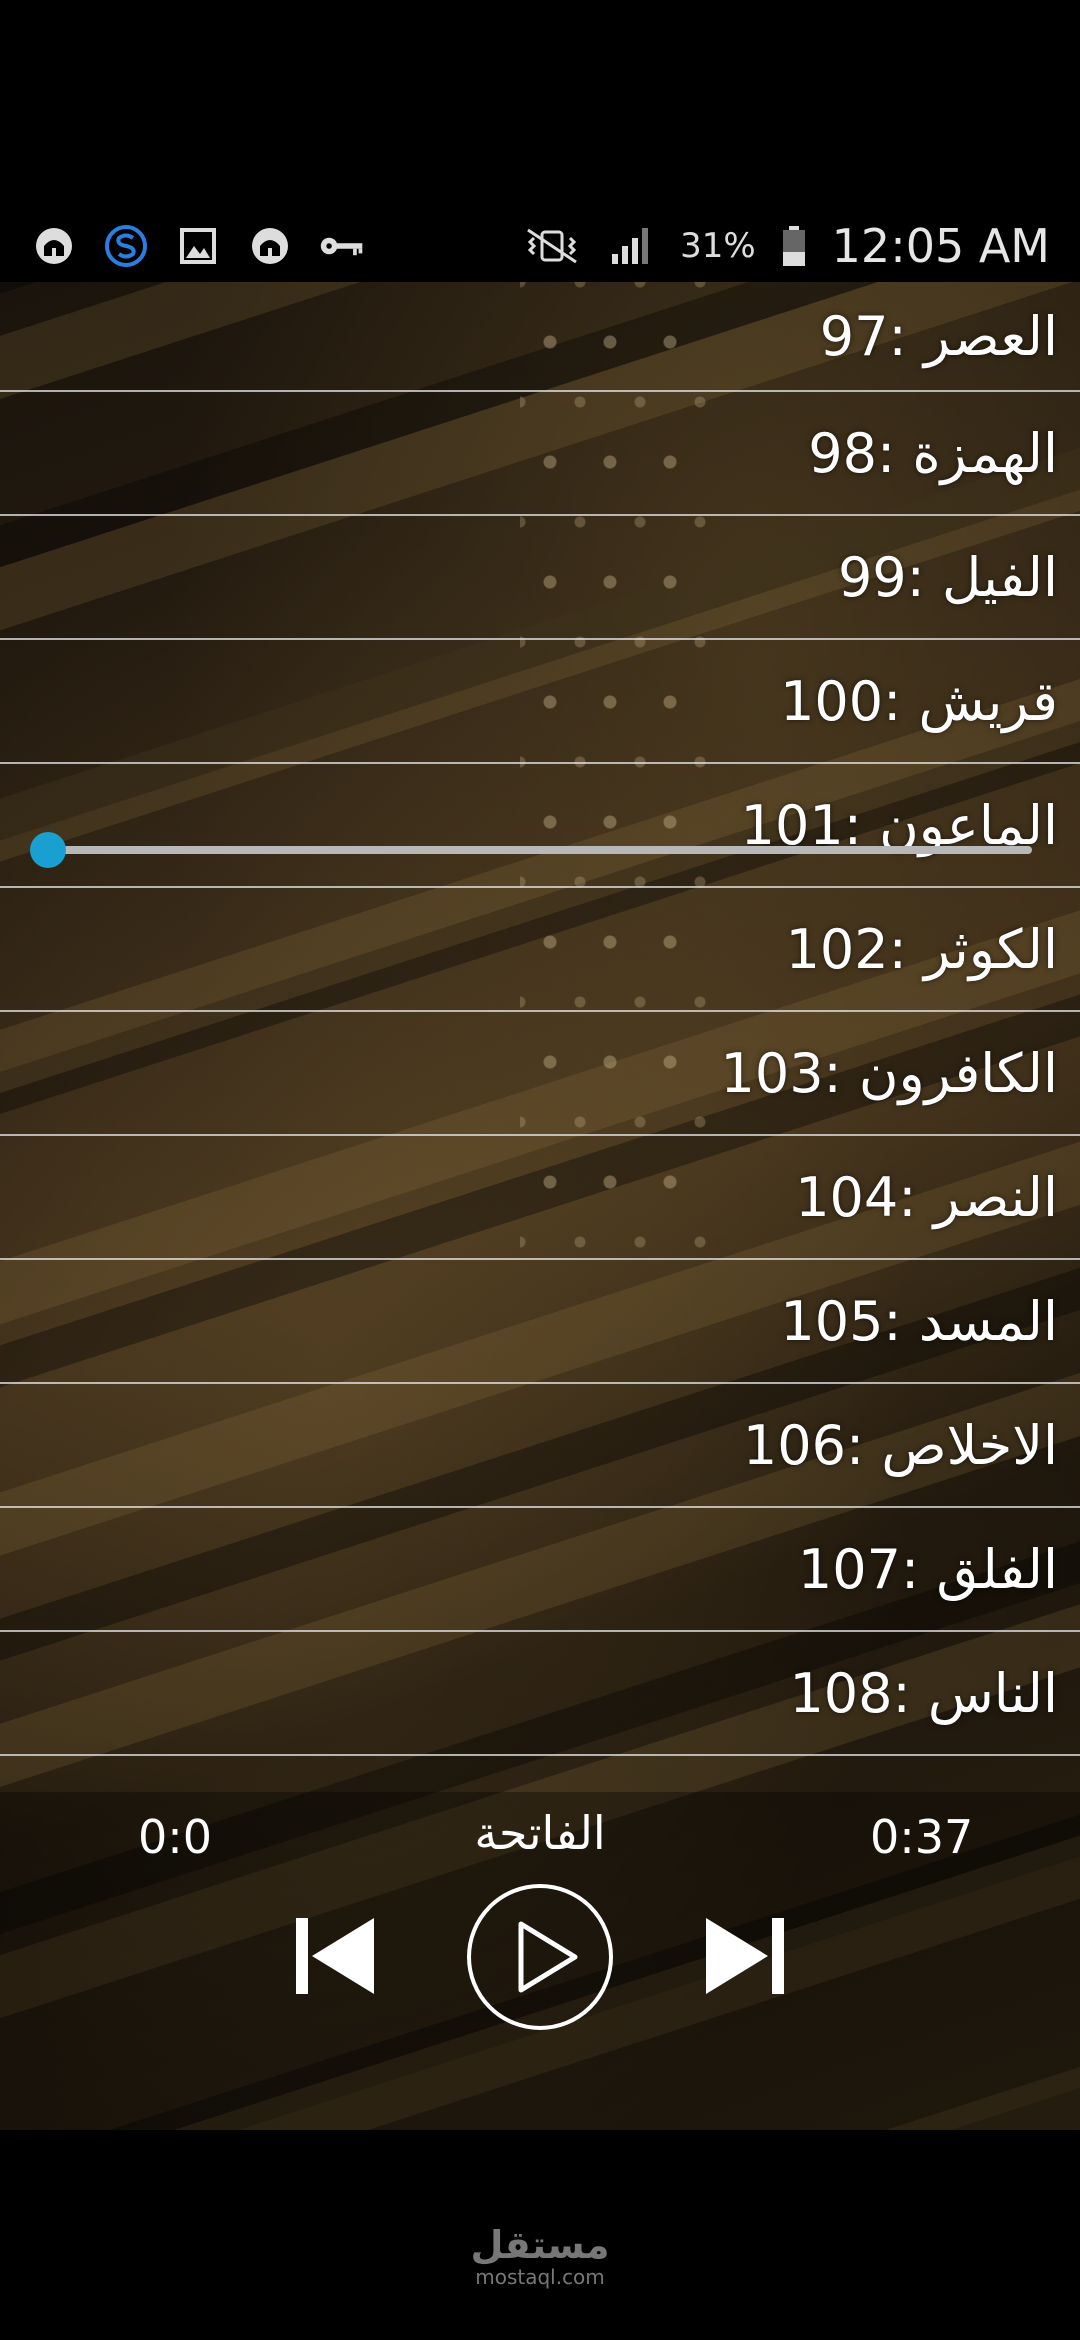 Image resolution: width=1080 pixels, height=2340 pixels. I want to click on seek-thumb, so click(48, 850).